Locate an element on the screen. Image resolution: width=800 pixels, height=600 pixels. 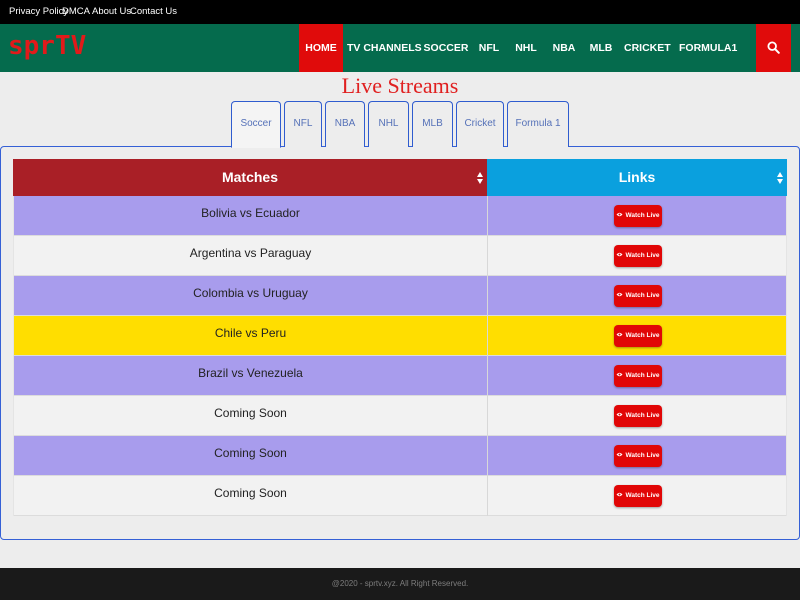
search-button is located at coordinates (773, 48).